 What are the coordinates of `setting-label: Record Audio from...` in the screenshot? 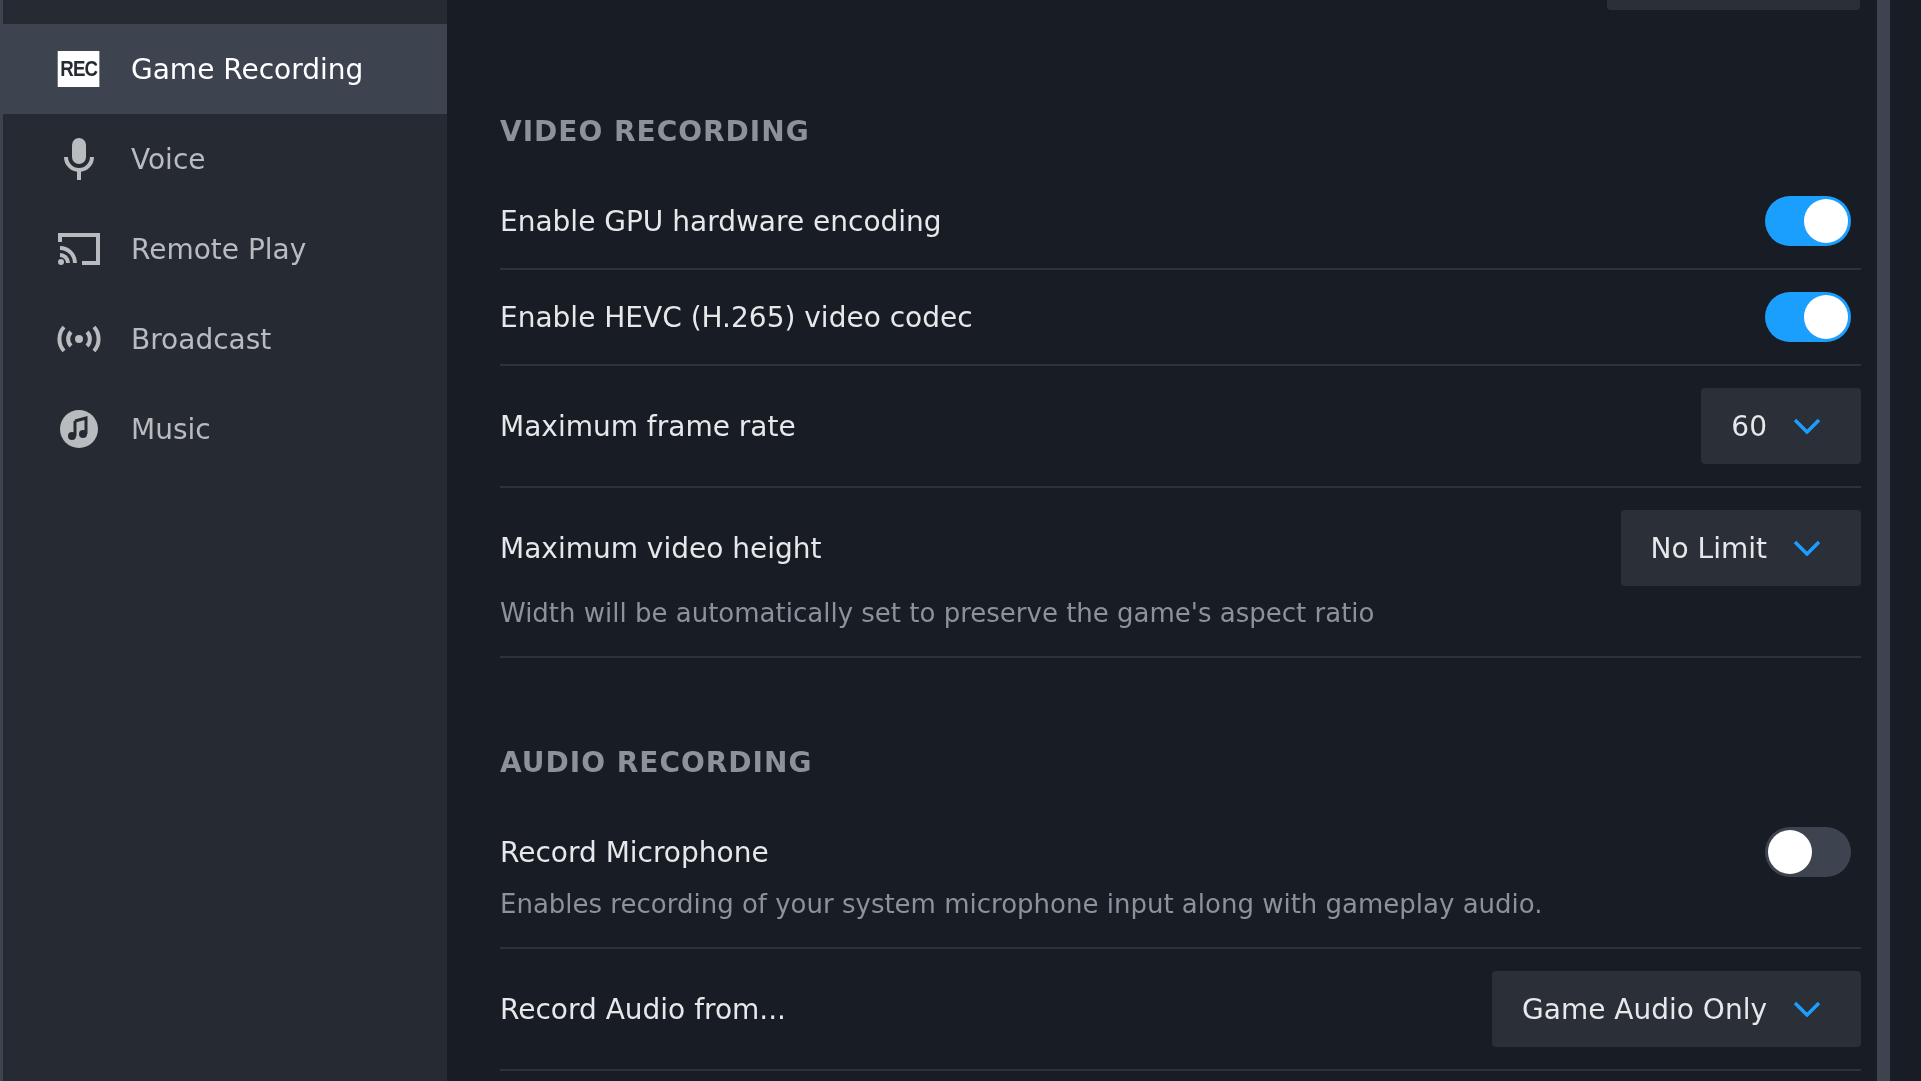 It's located at (643, 1009).